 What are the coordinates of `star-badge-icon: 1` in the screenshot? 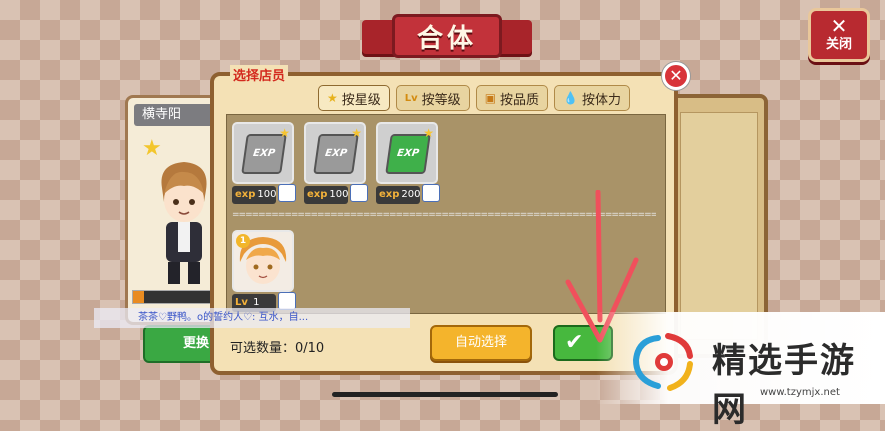 It's located at (243, 241).